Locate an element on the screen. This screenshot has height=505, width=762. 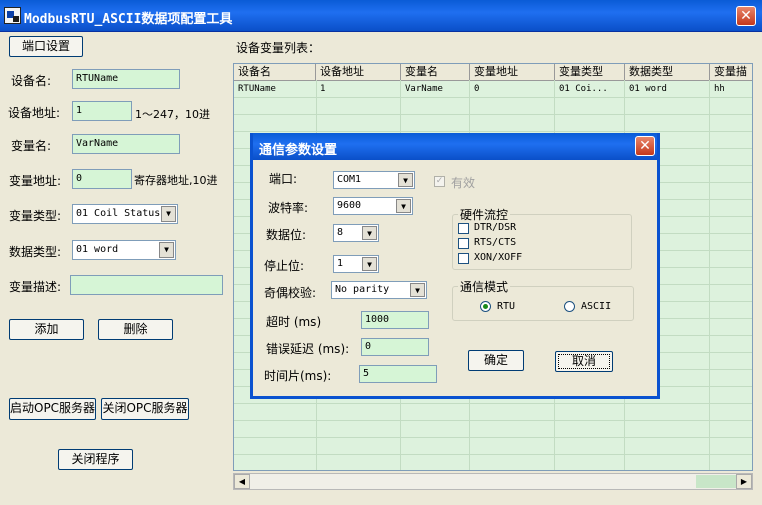
device-address-field: 1 is located at coordinates (102, 111).